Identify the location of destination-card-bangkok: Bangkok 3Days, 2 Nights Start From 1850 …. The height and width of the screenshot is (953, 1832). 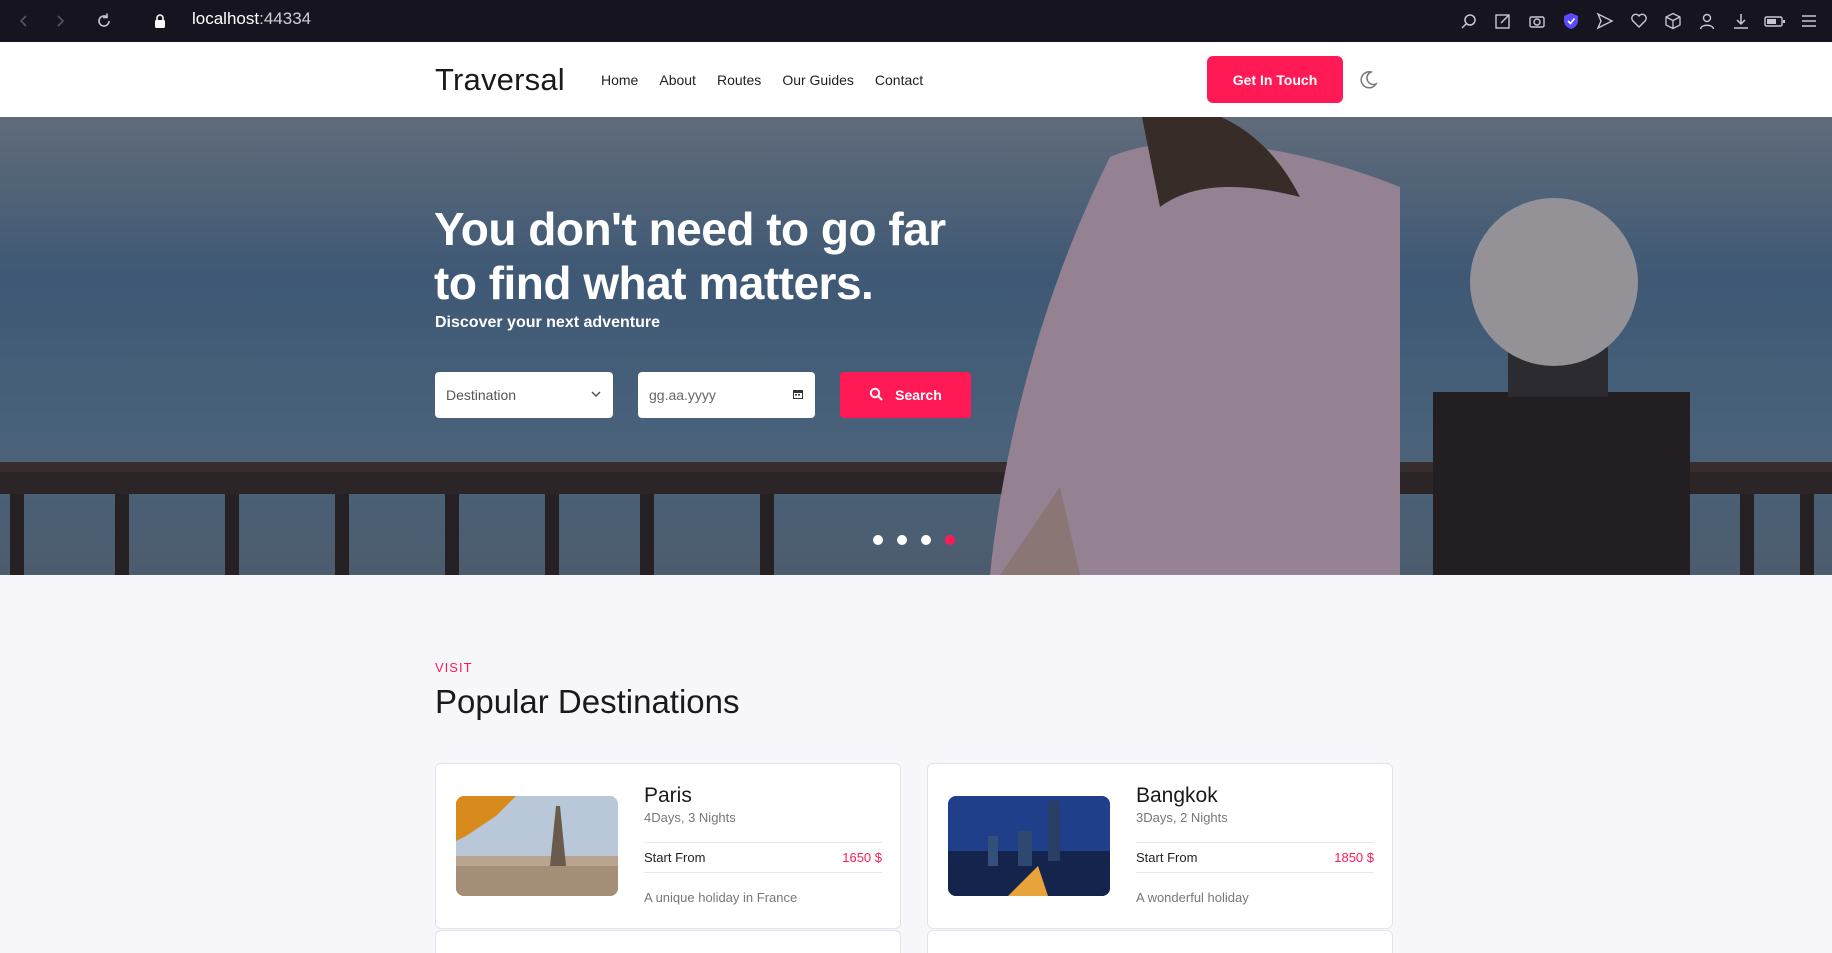
(1160, 846).